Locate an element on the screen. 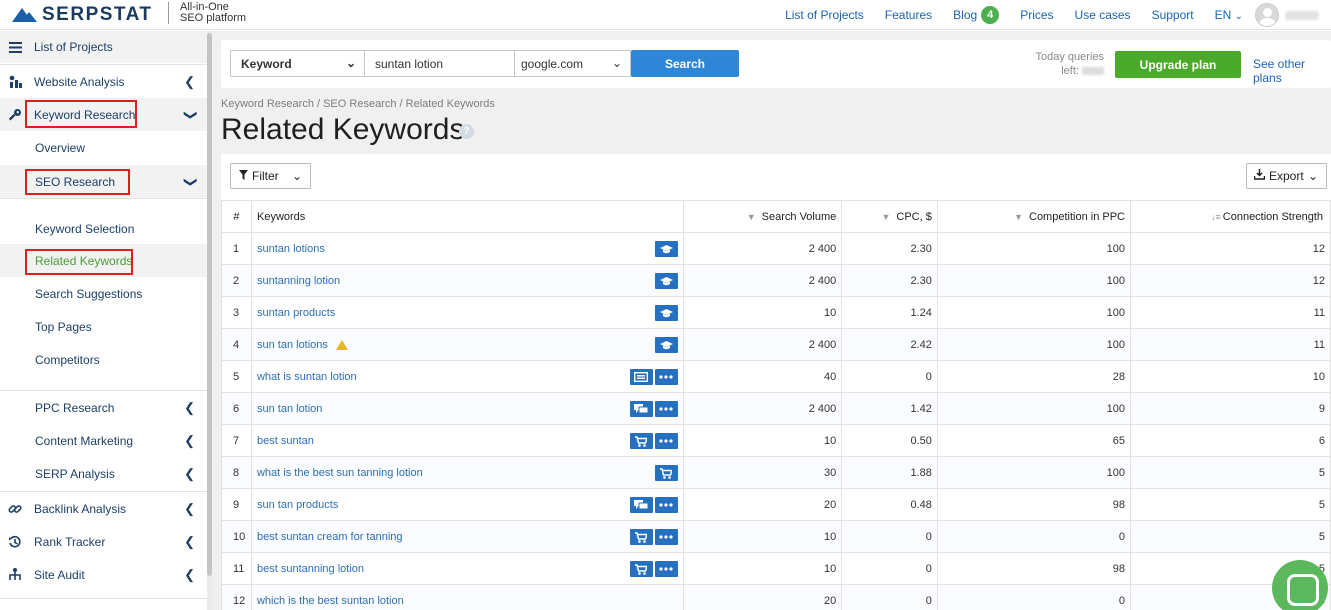  keyword-link: suntanning lotion is located at coordinates (298, 281).